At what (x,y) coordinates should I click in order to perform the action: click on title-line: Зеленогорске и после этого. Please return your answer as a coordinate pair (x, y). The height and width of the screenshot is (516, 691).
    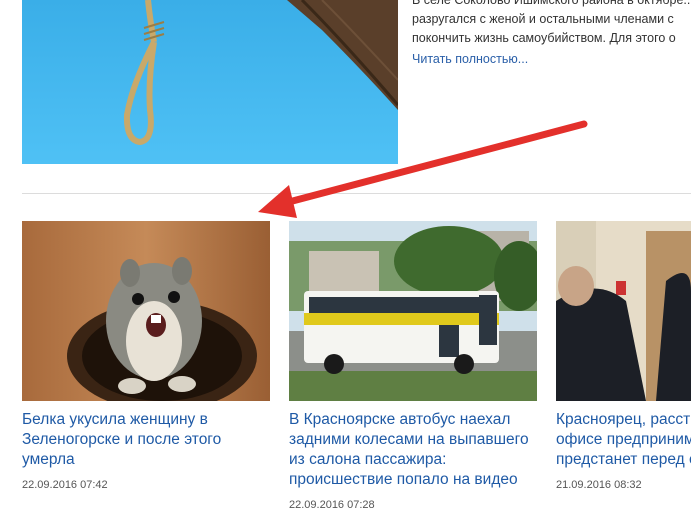
    Looking at the image, I should click on (146, 440).